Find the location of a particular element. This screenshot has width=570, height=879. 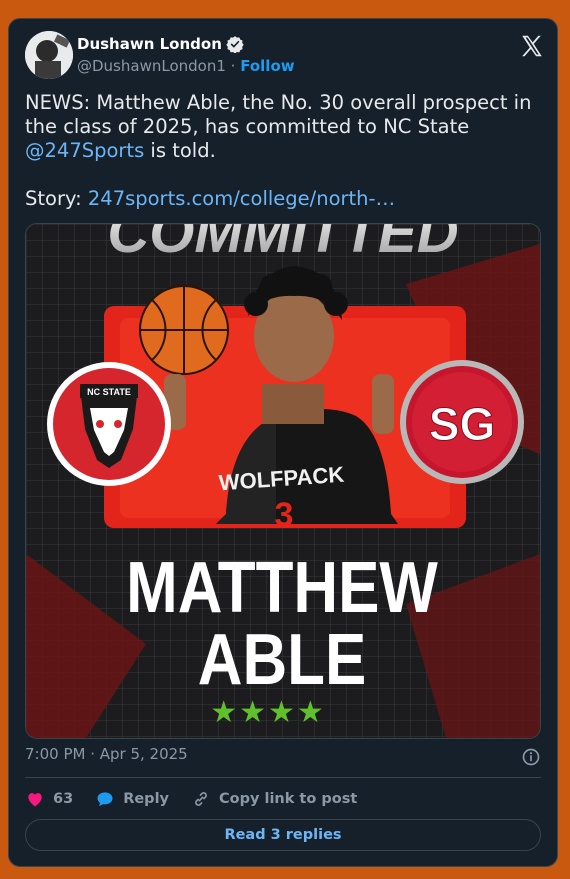

reply-label: Reply is located at coordinates (146, 799).